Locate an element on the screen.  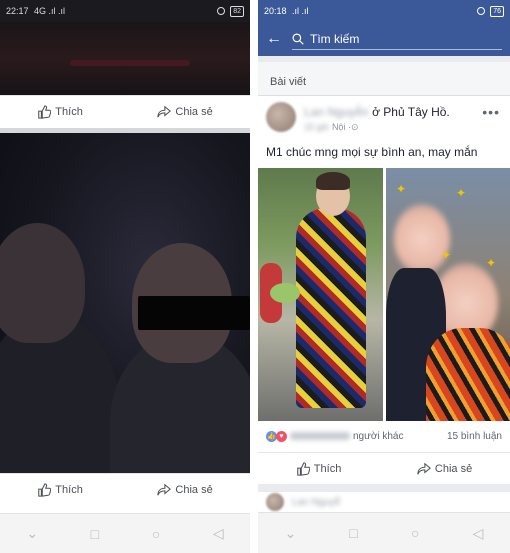
more-options-icon: ••• is located at coordinates (491, 112).